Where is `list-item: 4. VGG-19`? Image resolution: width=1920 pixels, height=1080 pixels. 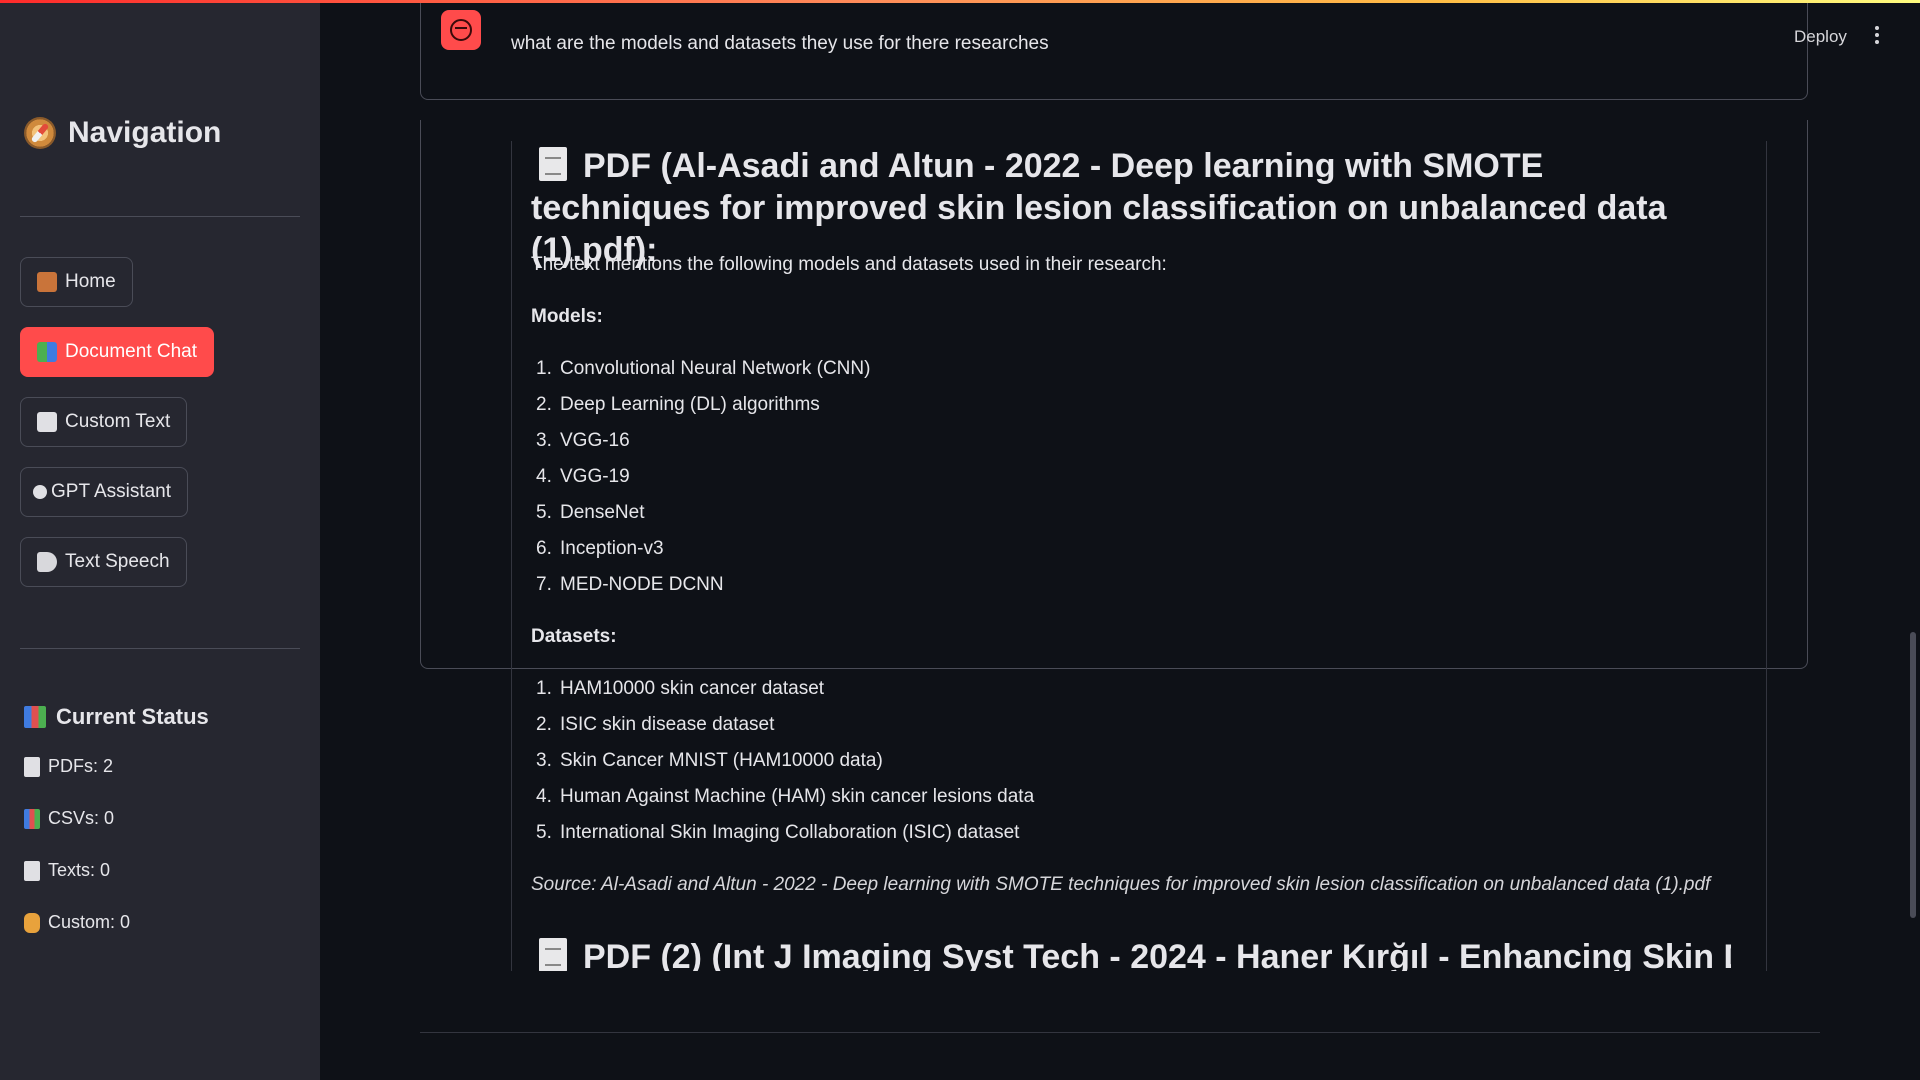
list-item: 4. VGG-19 is located at coordinates (583, 476).